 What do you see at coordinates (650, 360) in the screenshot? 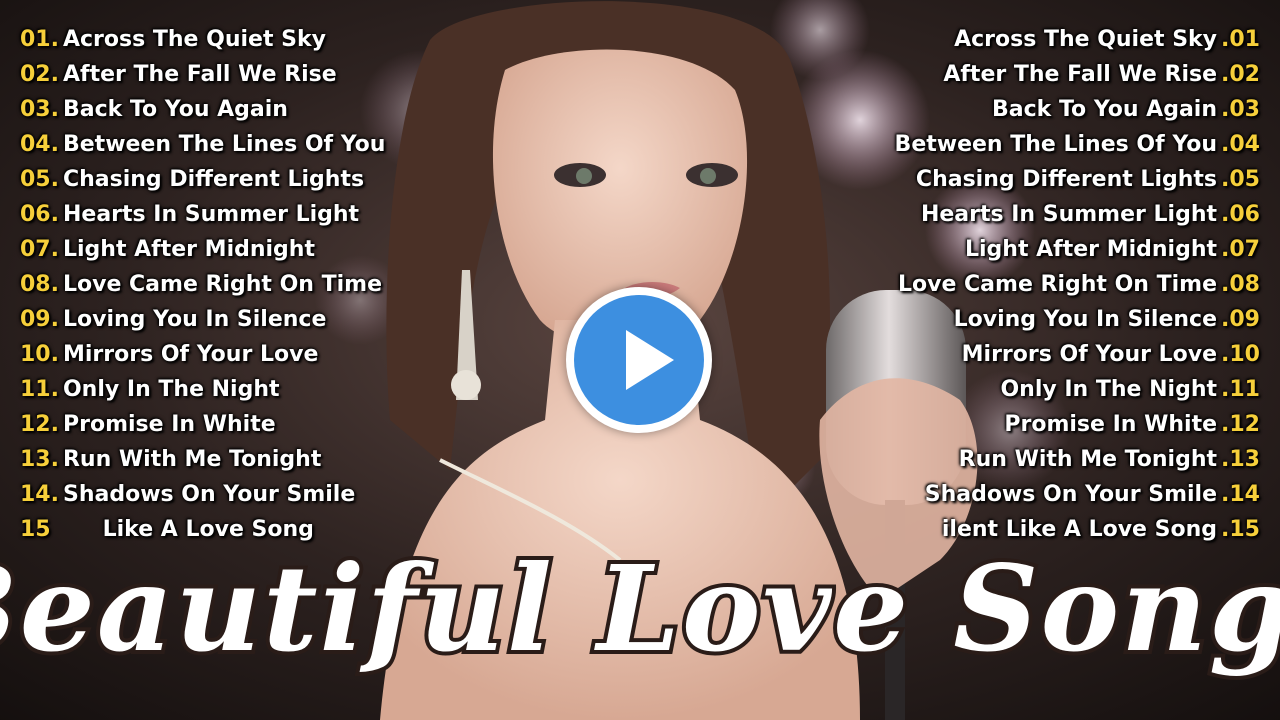
I see `play-icon` at bounding box center [650, 360].